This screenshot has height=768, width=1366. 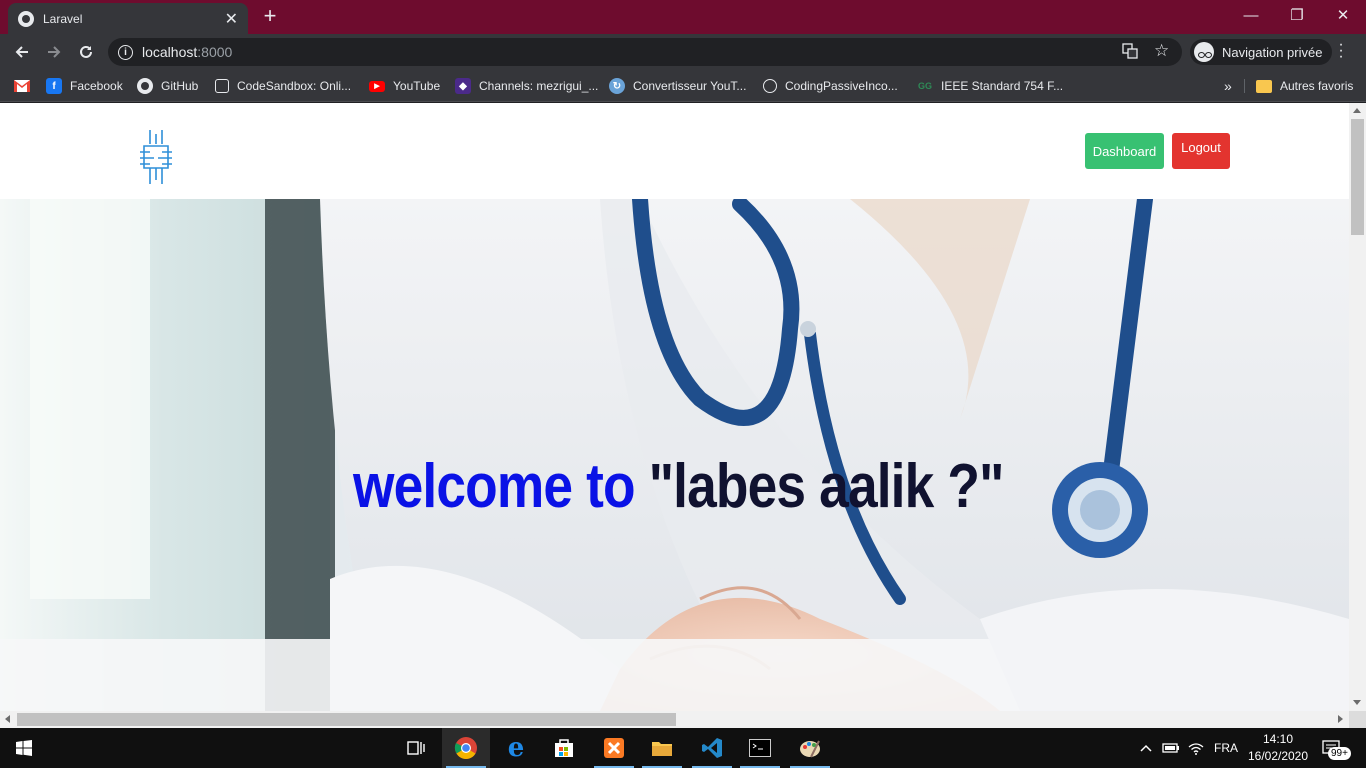 I want to click on incognito-icon, so click(x=1204, y=52).